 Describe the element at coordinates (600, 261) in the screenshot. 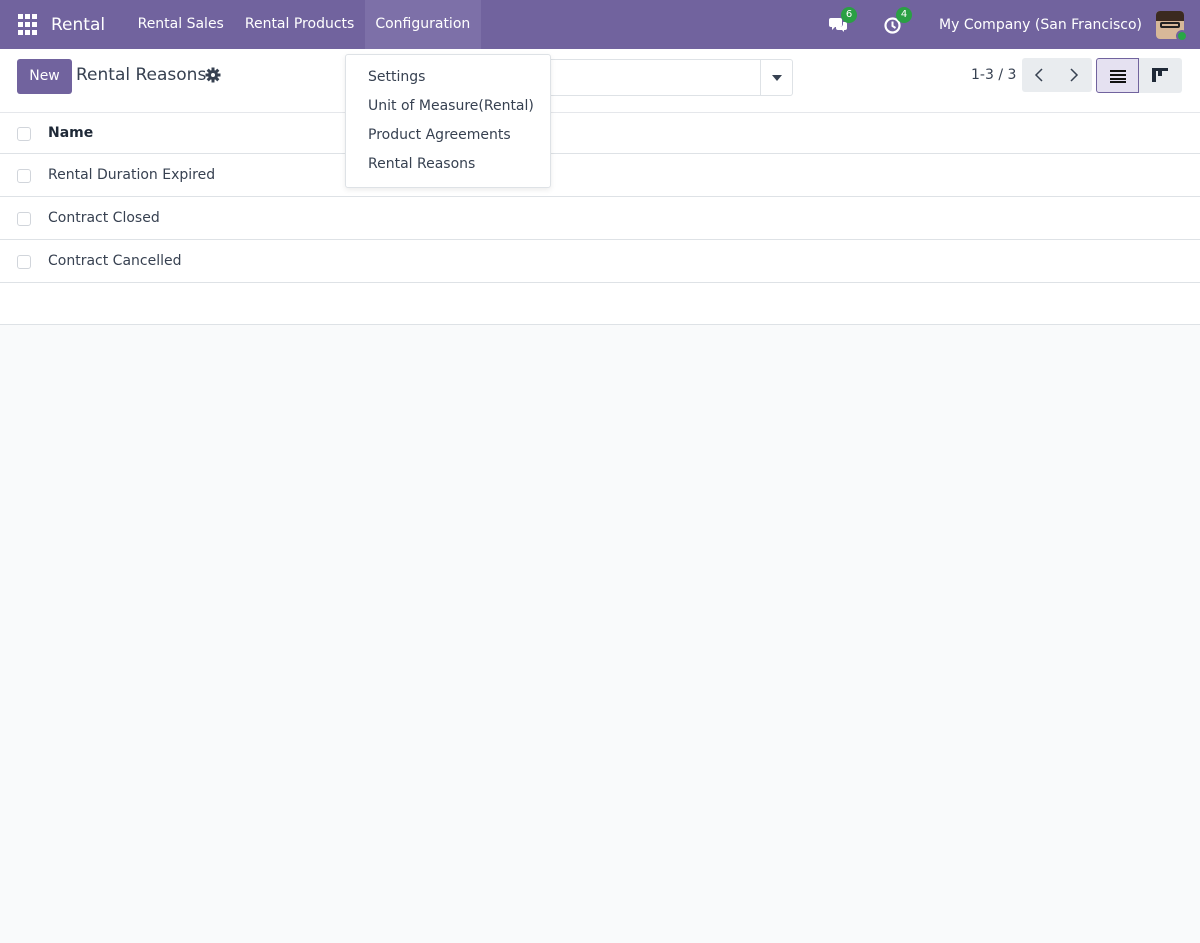

I see `table-row: Contract Cancelled` at that location.